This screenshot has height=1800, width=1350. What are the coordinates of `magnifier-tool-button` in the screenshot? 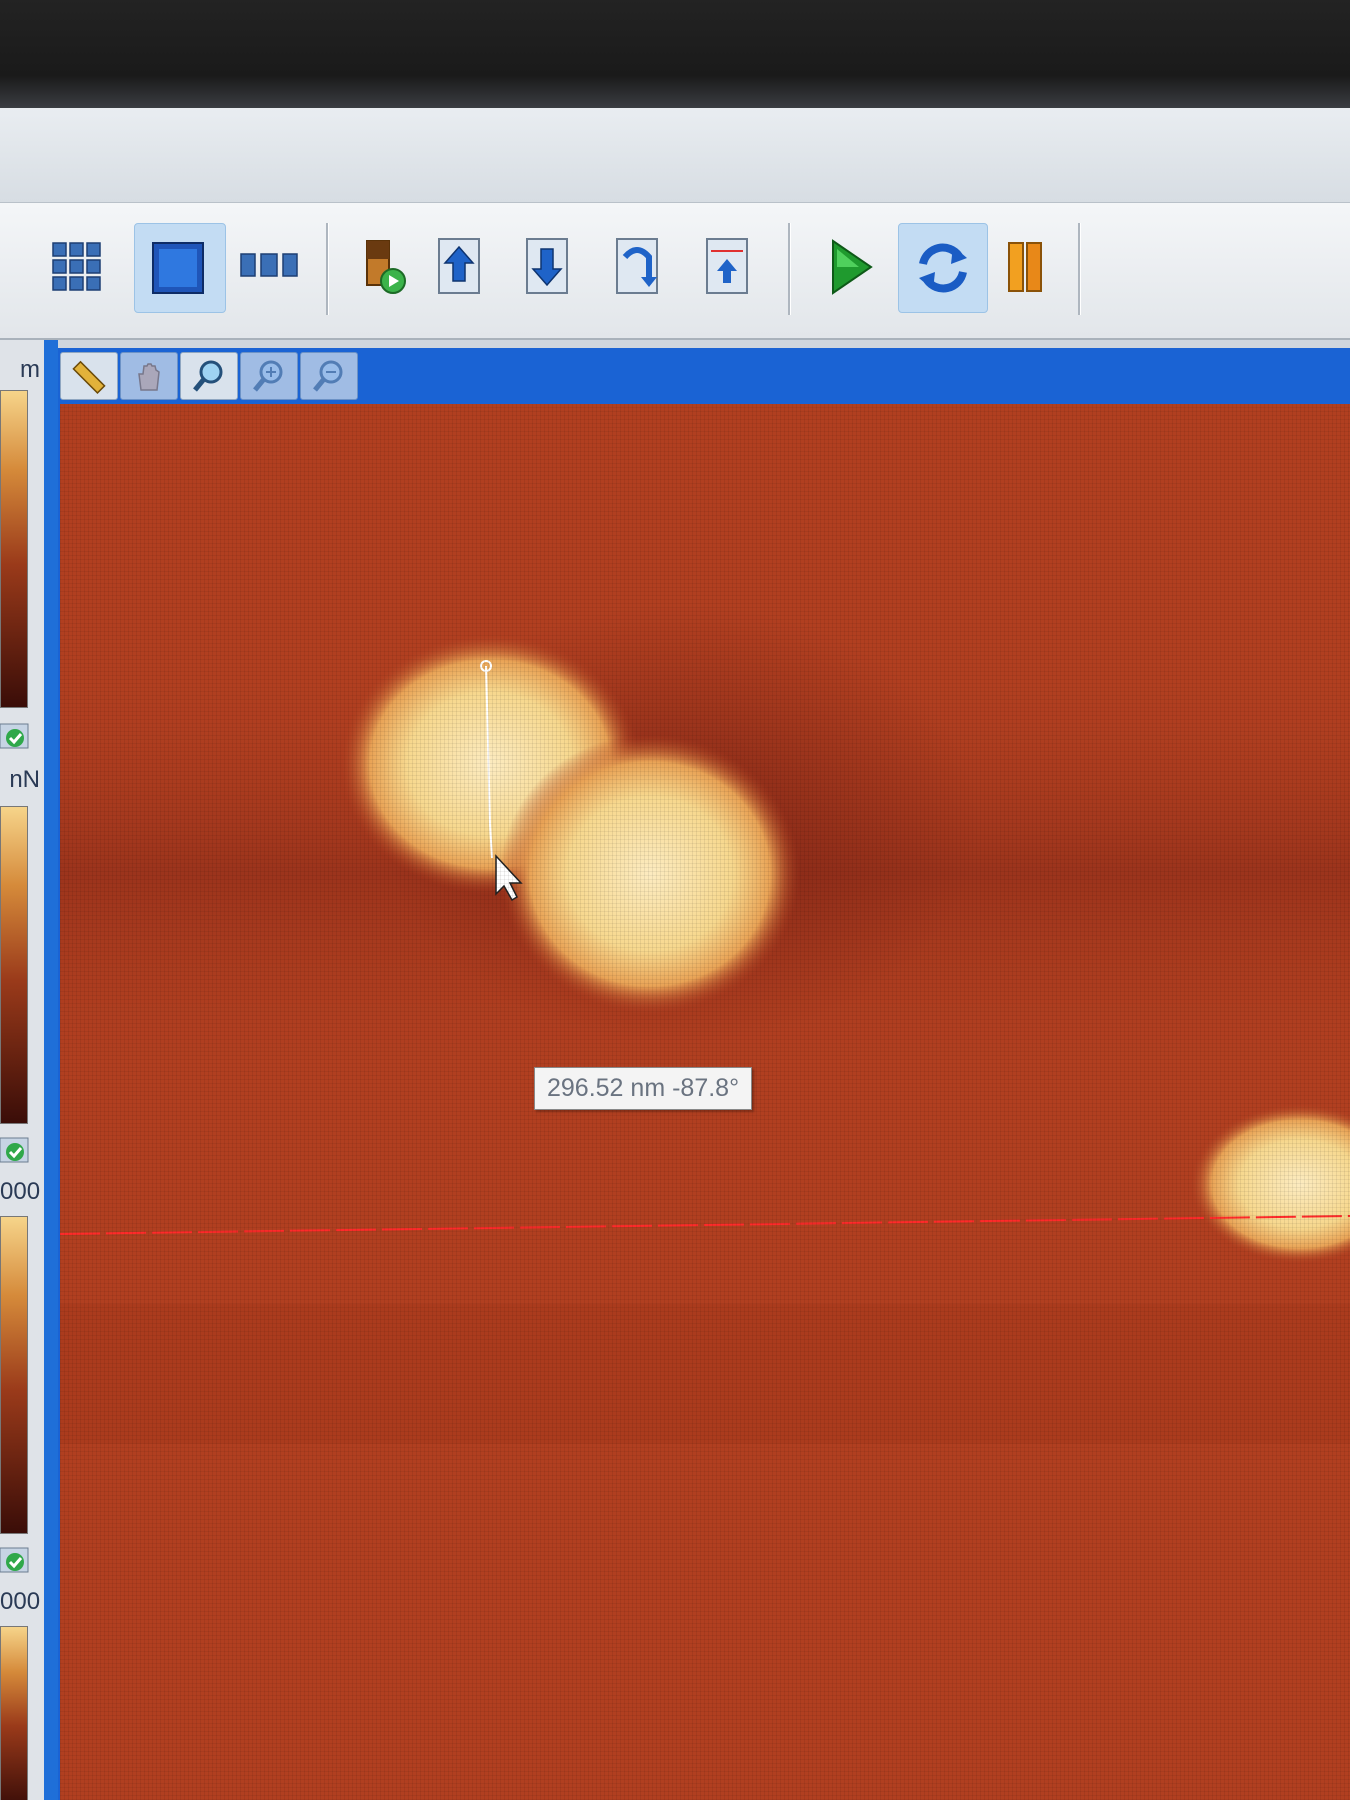 It's located at (209, 376).